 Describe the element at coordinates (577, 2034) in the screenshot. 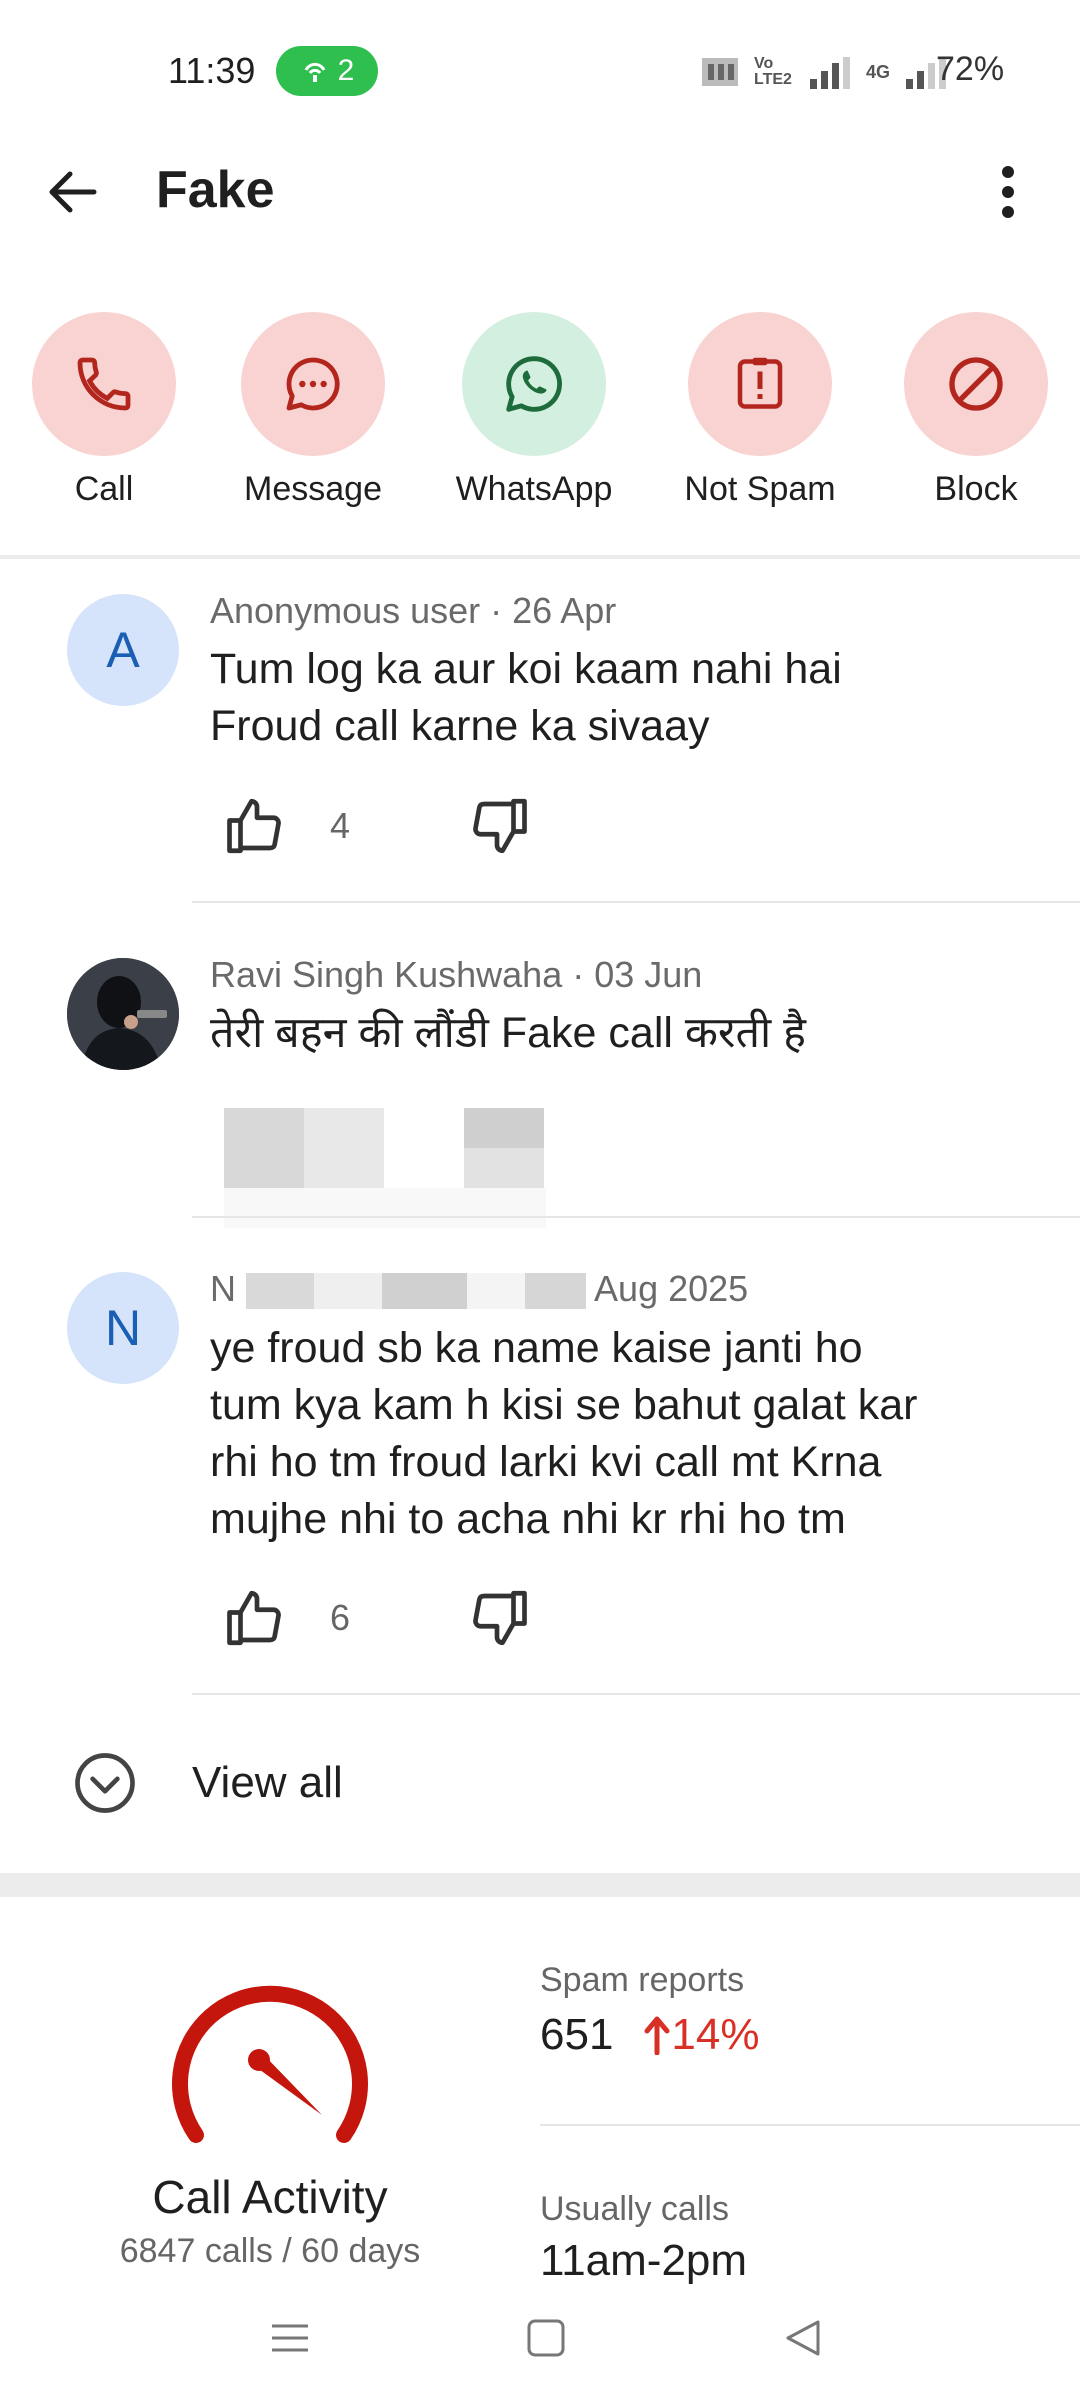

I see `spam-reports-value: 651` at that location.